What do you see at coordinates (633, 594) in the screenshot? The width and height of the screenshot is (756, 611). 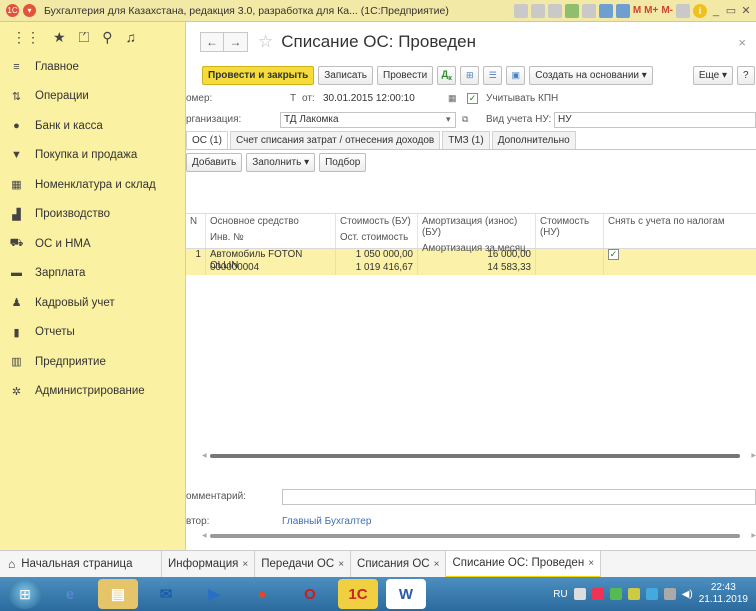 I see `tray-warning-icon` at bounding box center [633, 594].